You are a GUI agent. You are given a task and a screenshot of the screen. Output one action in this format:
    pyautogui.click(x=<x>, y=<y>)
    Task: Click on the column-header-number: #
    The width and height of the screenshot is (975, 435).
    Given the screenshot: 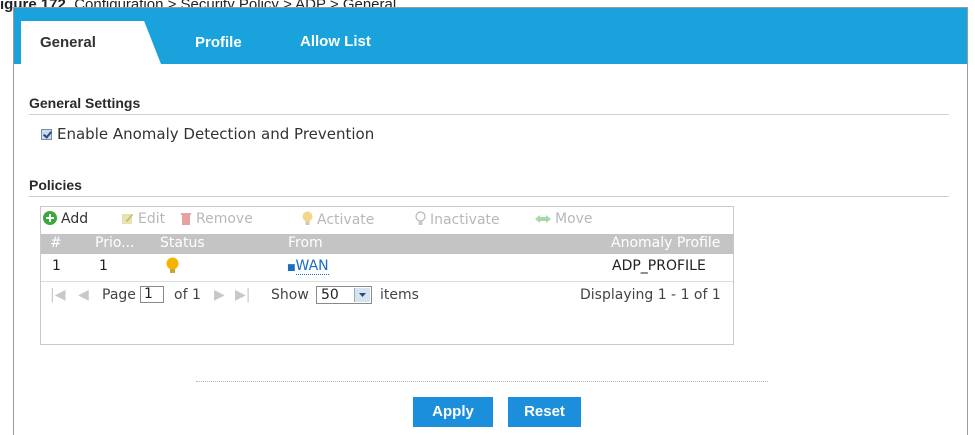 What is the action you would take?
    pyautogui.click(x=56, y=243)
    